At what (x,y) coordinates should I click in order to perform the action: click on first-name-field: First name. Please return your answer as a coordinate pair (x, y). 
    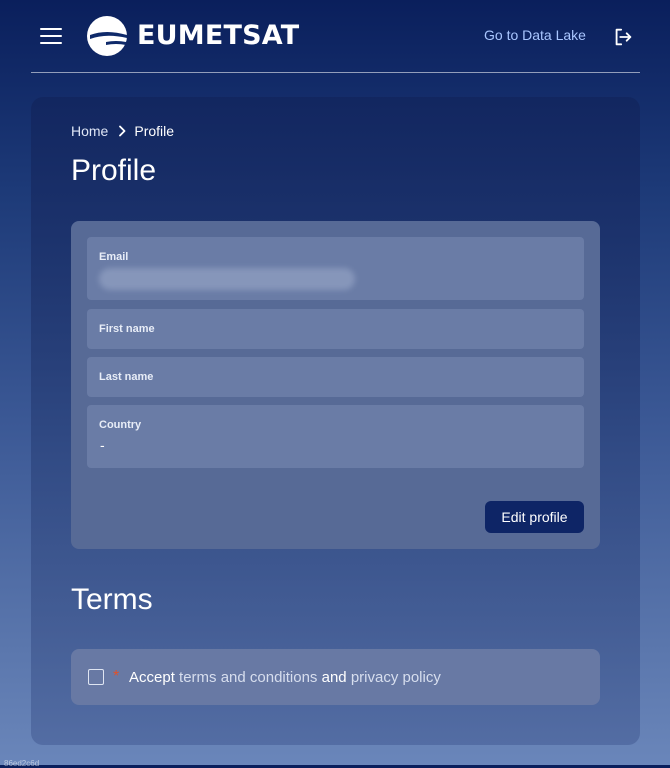
    Looking at the image, I should click on (335, 329).